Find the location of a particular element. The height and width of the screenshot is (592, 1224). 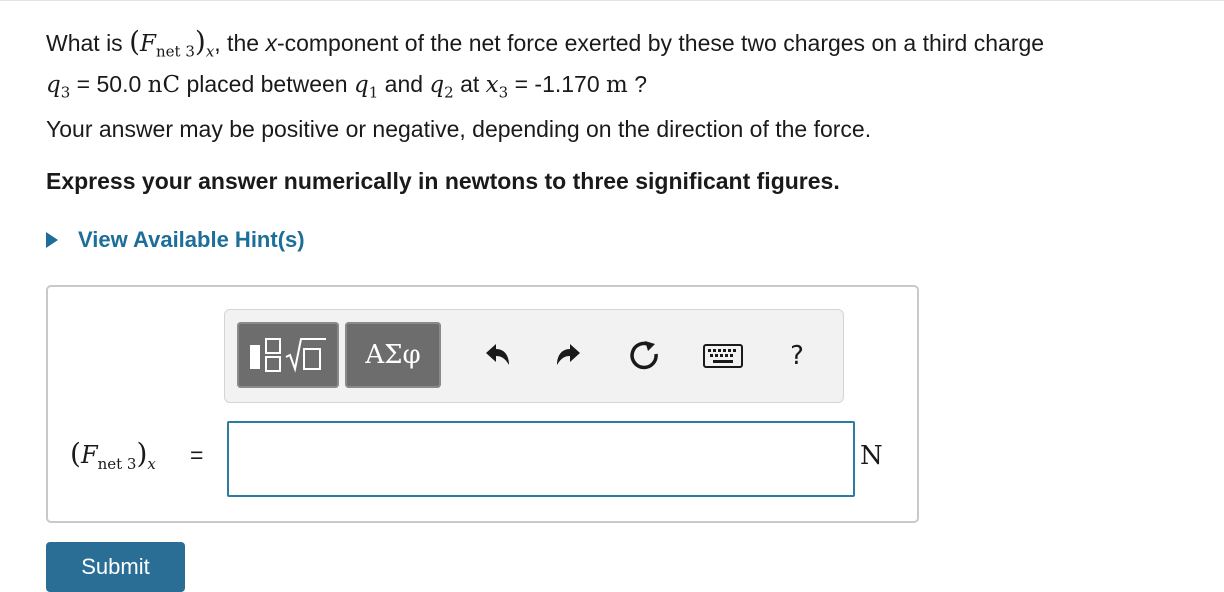

view-hints-link: View Available Hint(s) is located at coordinates (175, 240).